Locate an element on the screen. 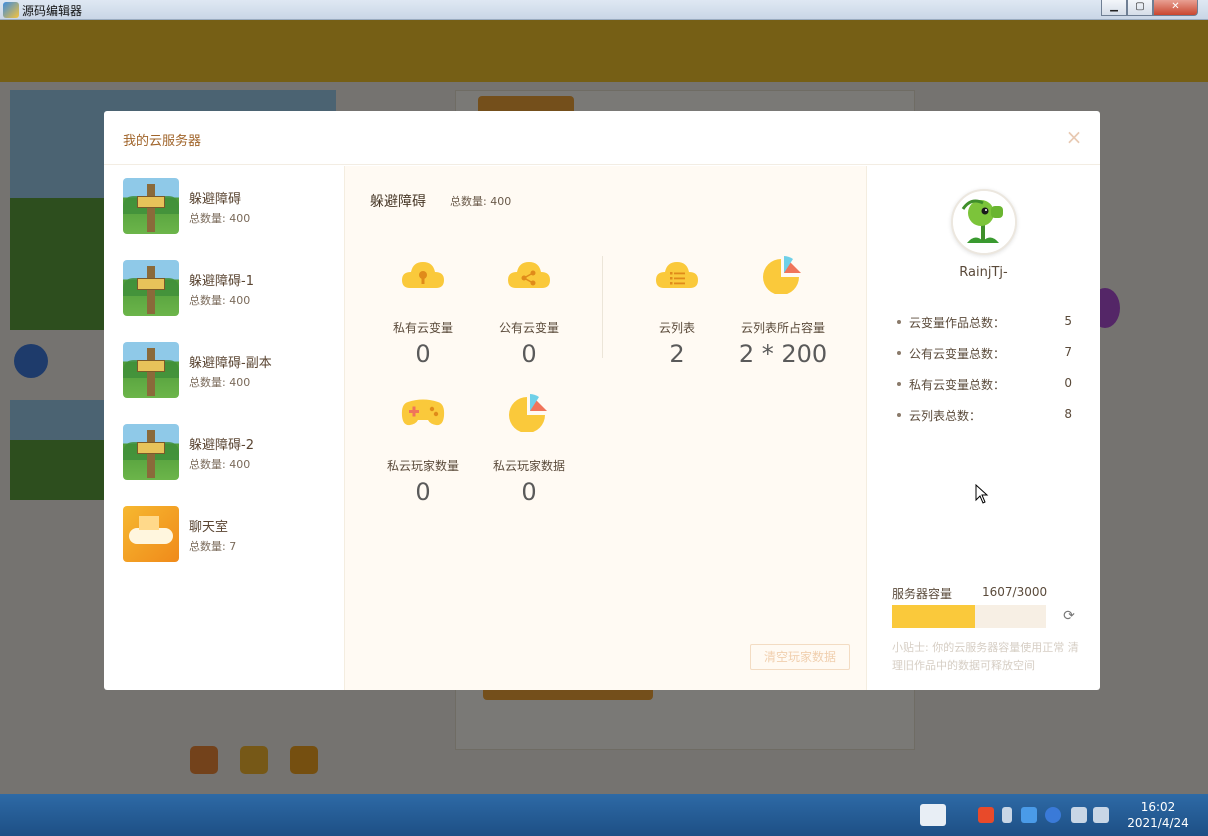 The width and height of the screenshot is (1208, 836). cloud-share-icon is located at coordinates (529, 275).